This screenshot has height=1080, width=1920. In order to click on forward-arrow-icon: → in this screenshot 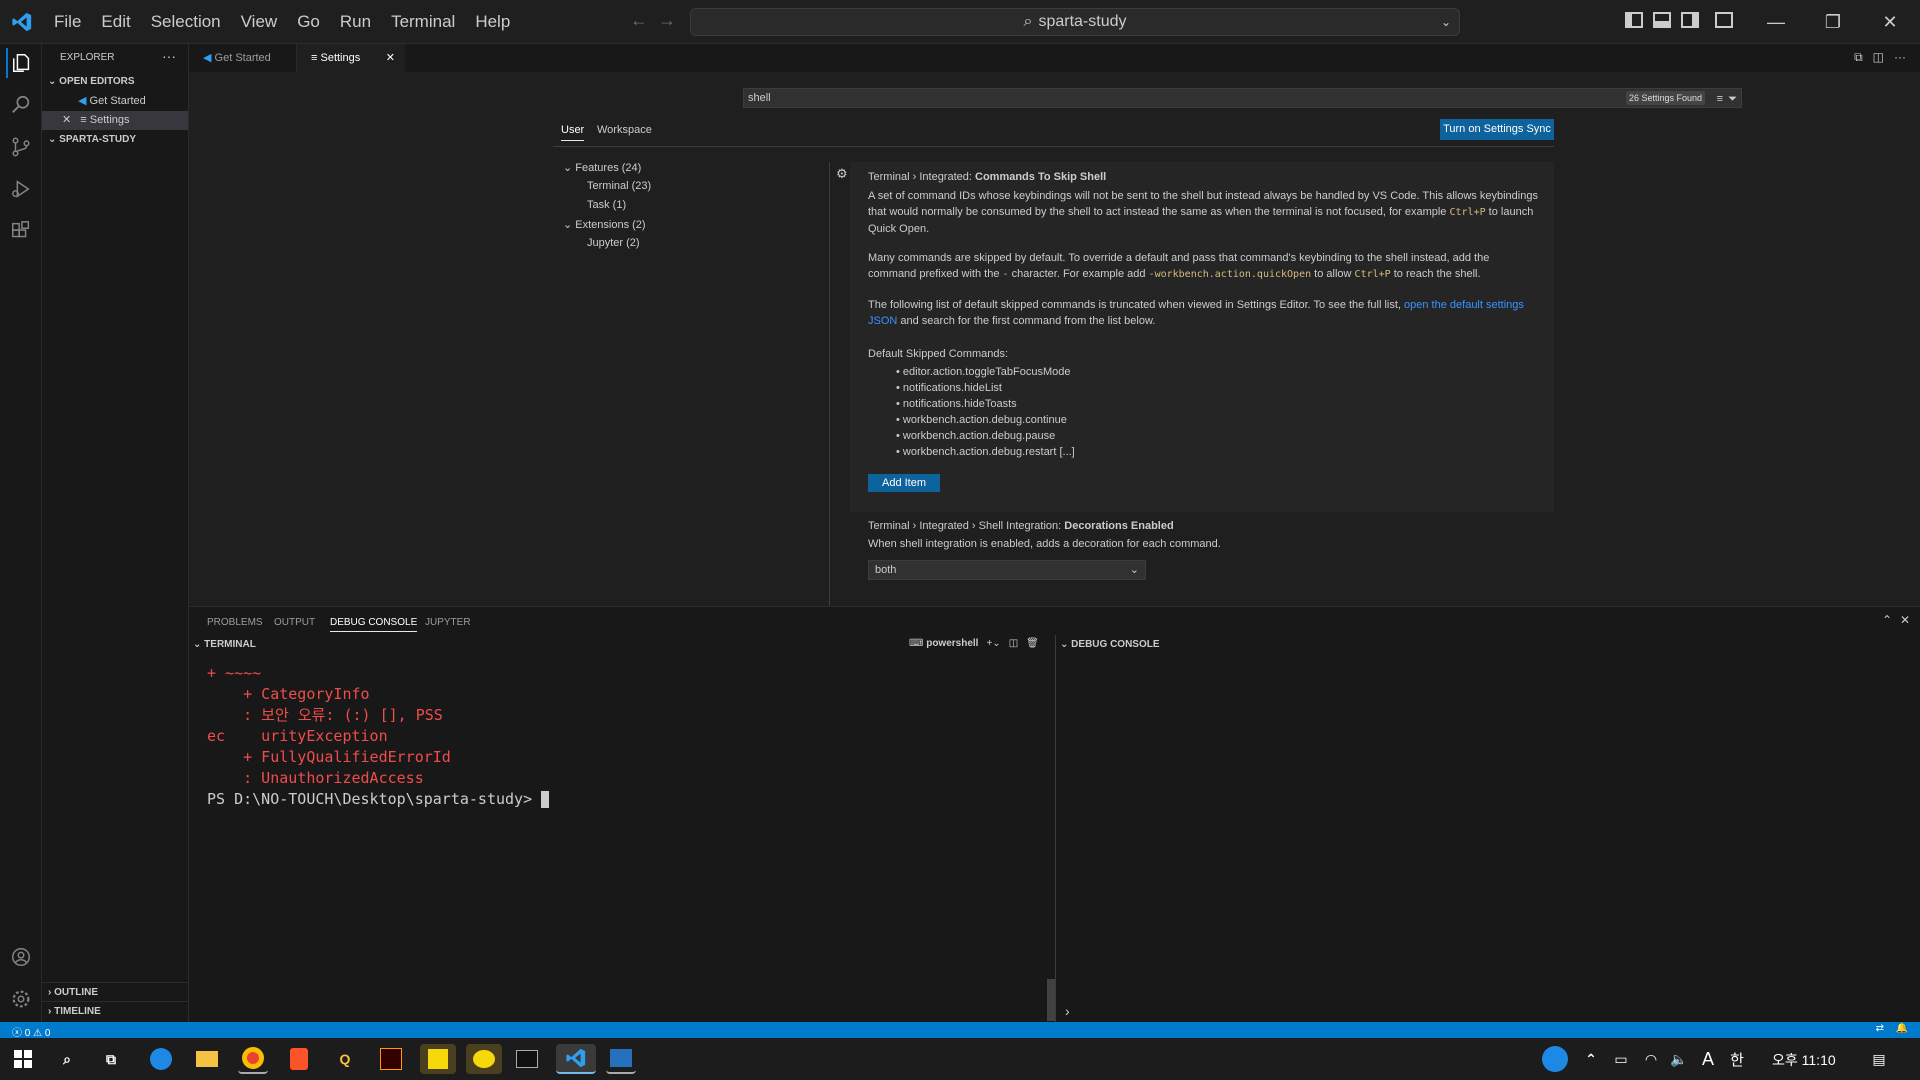, I will do `click(667, 20)`.